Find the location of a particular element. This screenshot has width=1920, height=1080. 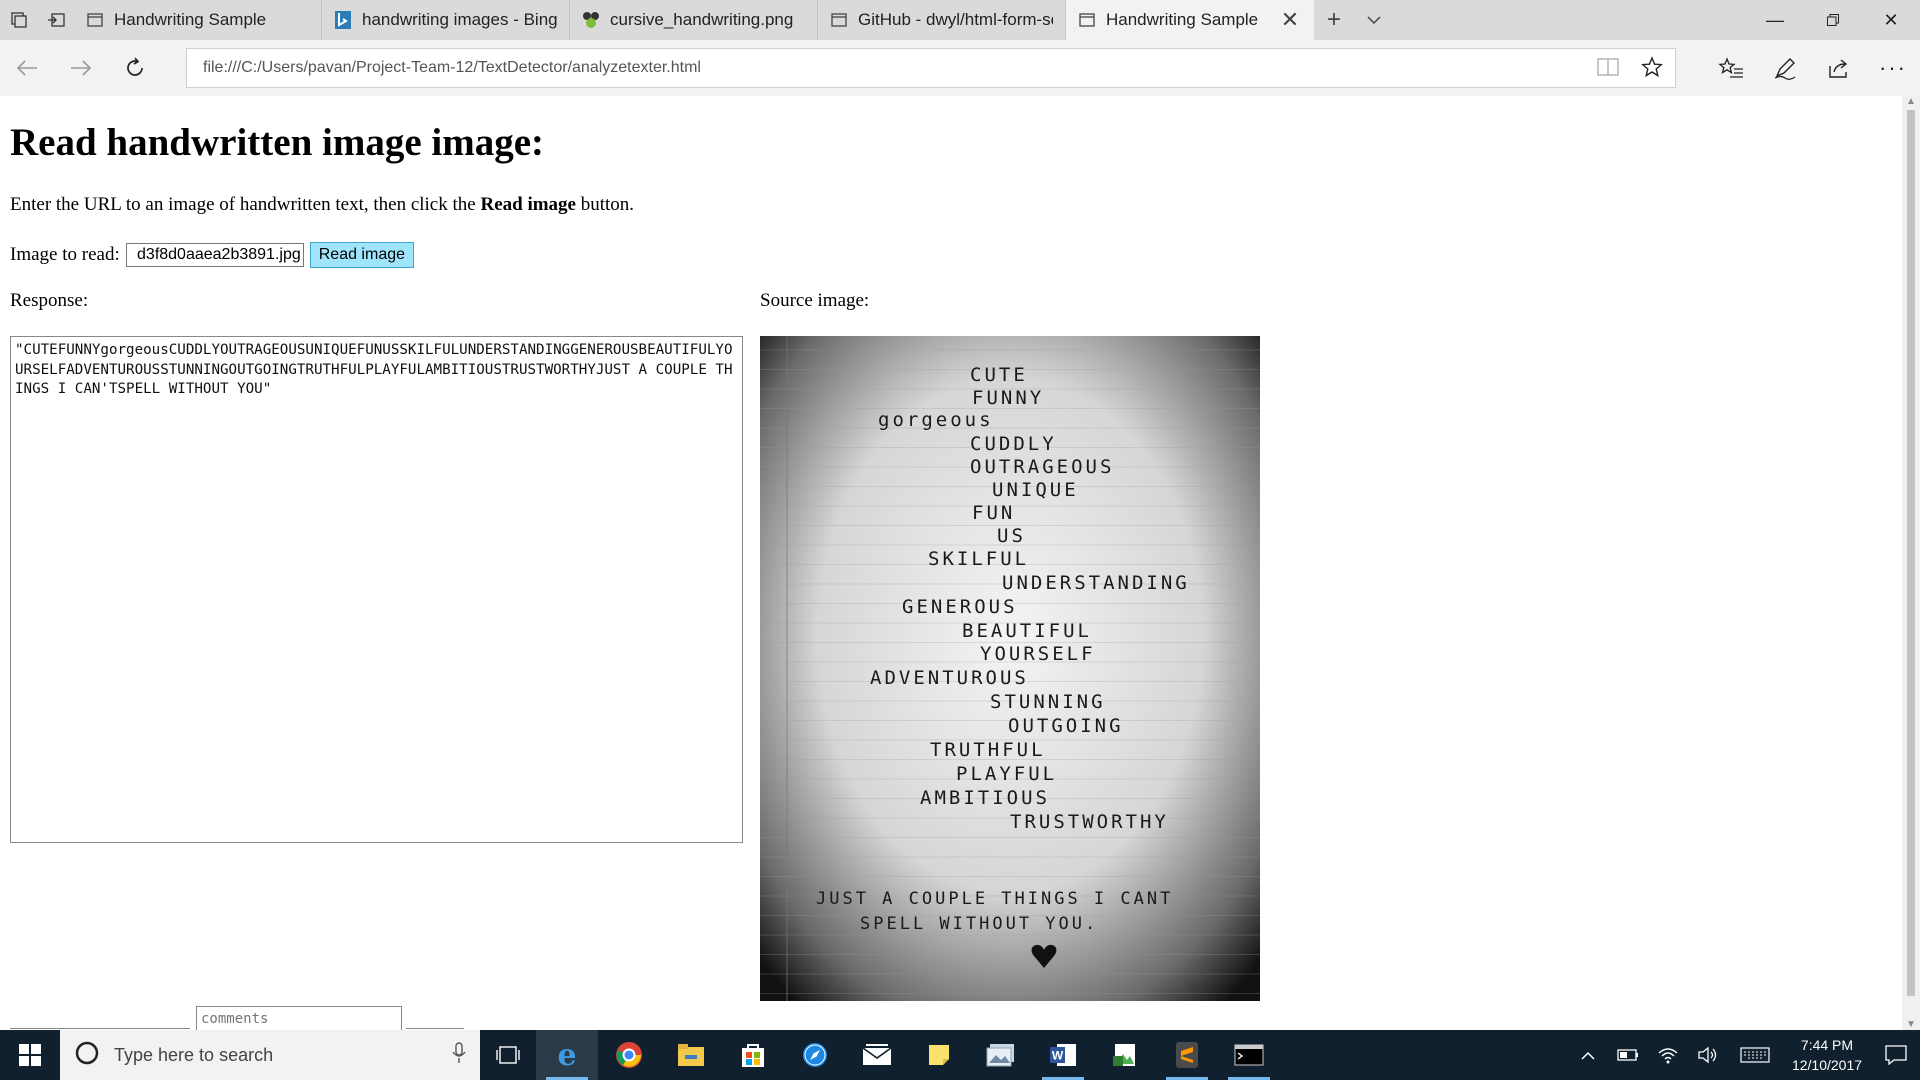

edge-icon: e is located at coordinates (567, 1055).